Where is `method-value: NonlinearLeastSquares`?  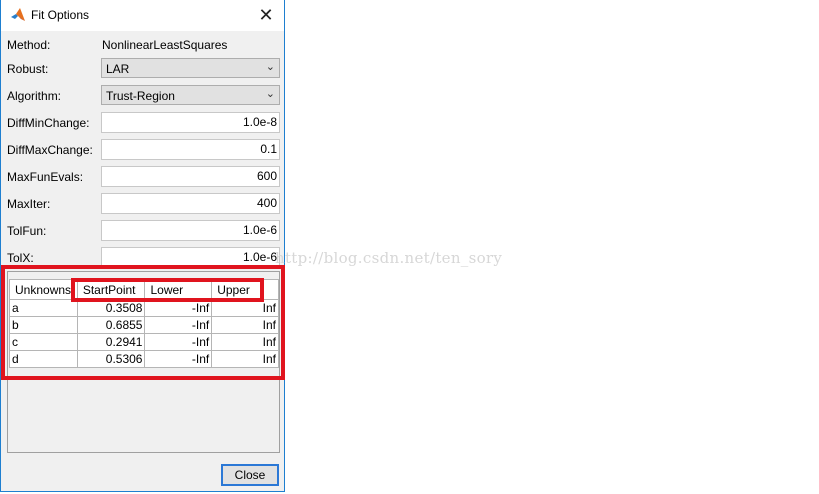 method-value: NonlinearLeastSquares is located at coordinates (165, 45).